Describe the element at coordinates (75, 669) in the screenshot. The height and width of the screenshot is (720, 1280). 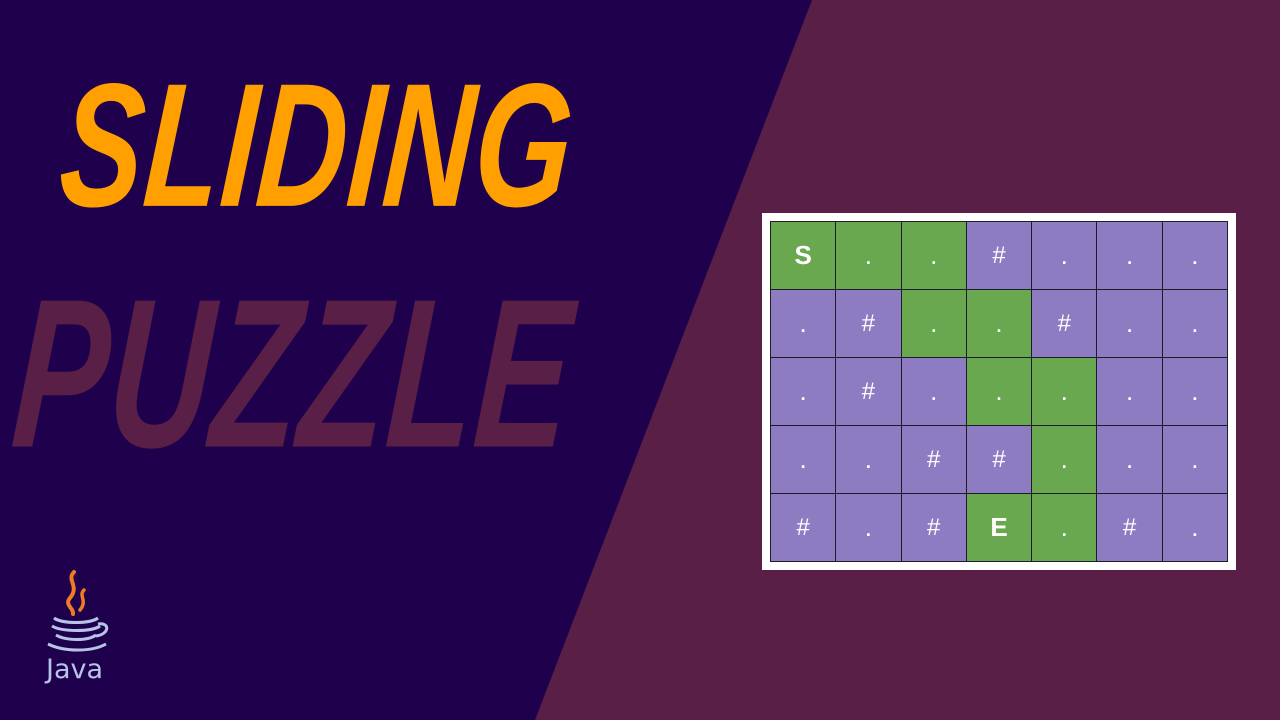
I see `java-logo-label: Java` at that location.